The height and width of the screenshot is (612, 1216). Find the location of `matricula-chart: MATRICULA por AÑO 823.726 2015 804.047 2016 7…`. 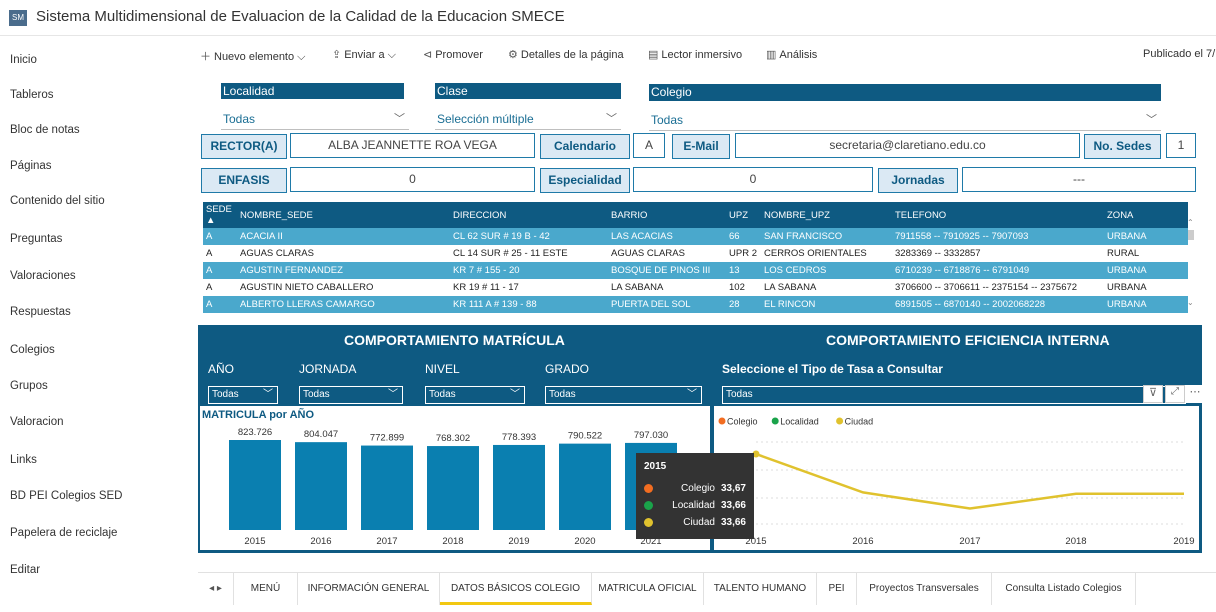

matricula-chart: MATRICULA por AÑO 823.726 2015 804.047 2016 7… is located at coordinates (455, 478).